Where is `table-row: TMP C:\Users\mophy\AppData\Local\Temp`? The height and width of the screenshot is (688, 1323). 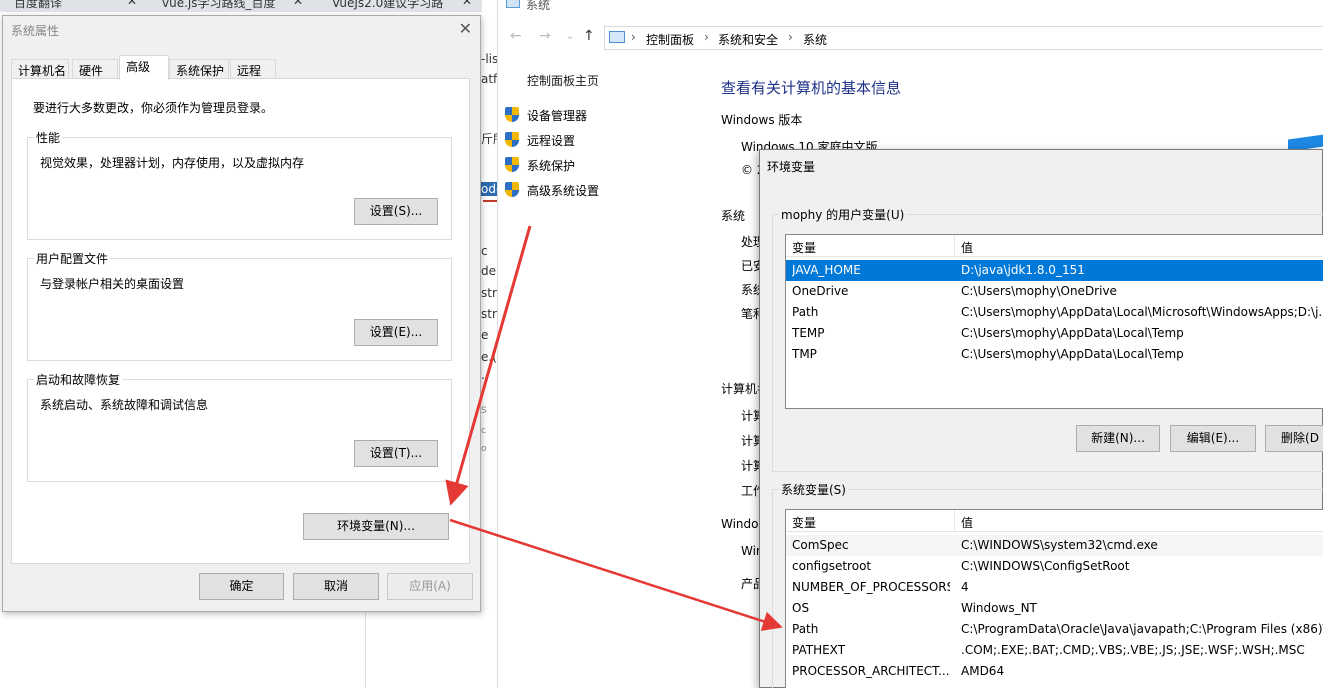
table-row: TMP C:\Users\mophy\AppData\Local\Temp is located at coordinates (1054, 354).